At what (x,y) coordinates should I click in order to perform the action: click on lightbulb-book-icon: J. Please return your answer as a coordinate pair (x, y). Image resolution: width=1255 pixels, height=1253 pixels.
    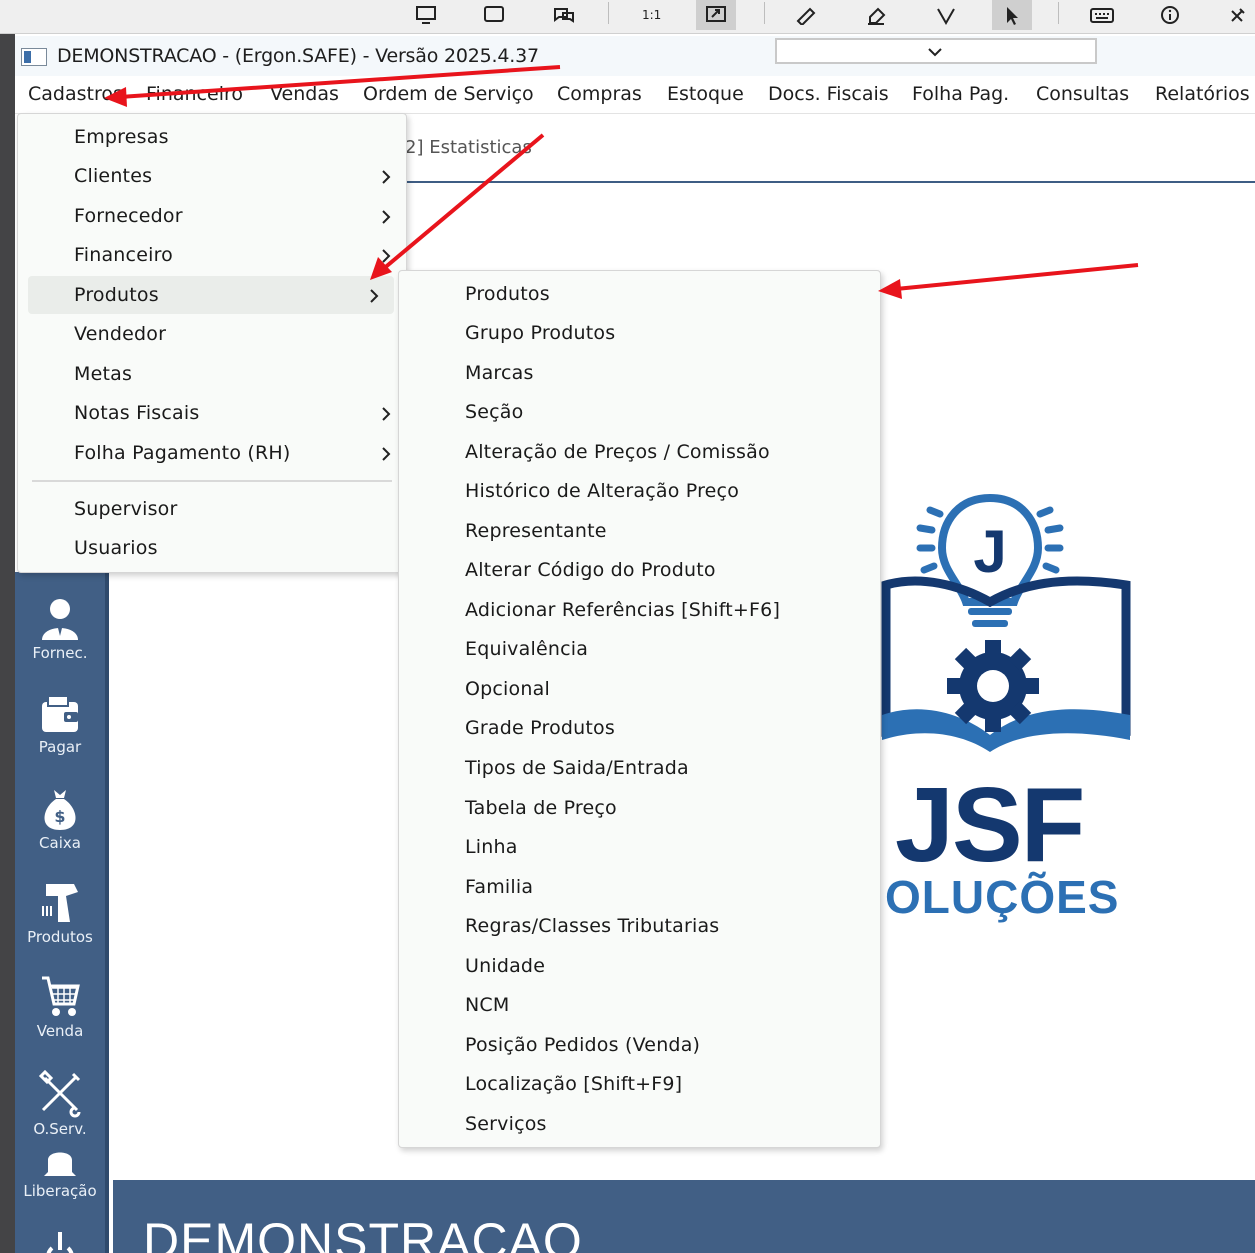
    Looking at the image, I should click on (1006, 622).